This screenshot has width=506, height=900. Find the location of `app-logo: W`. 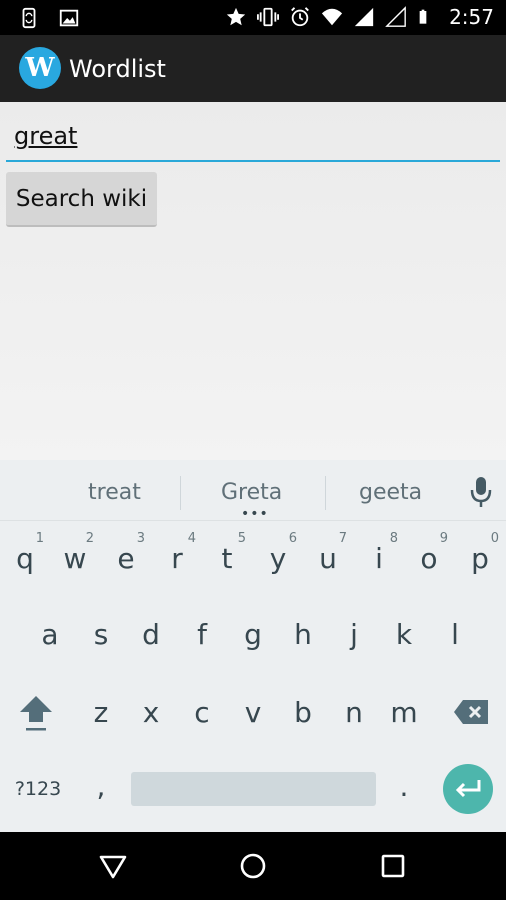

app-logo: W is located at coordinates (40, 68).